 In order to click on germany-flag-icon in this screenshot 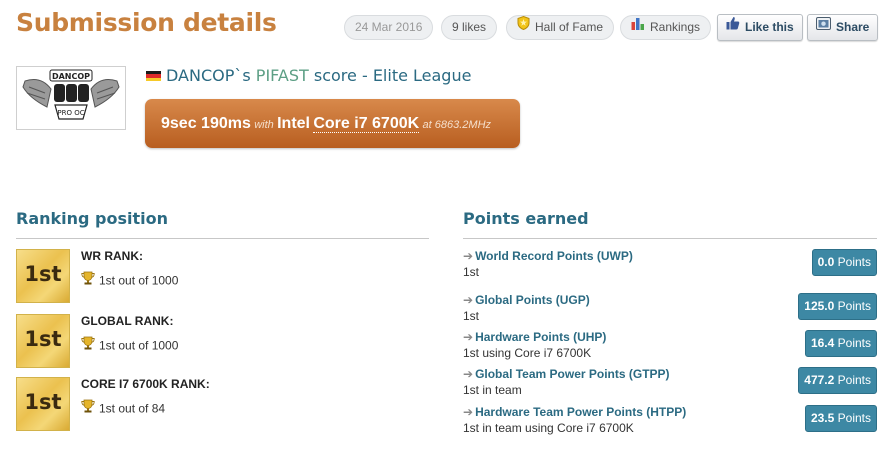, I will do `click(153, 76)`.